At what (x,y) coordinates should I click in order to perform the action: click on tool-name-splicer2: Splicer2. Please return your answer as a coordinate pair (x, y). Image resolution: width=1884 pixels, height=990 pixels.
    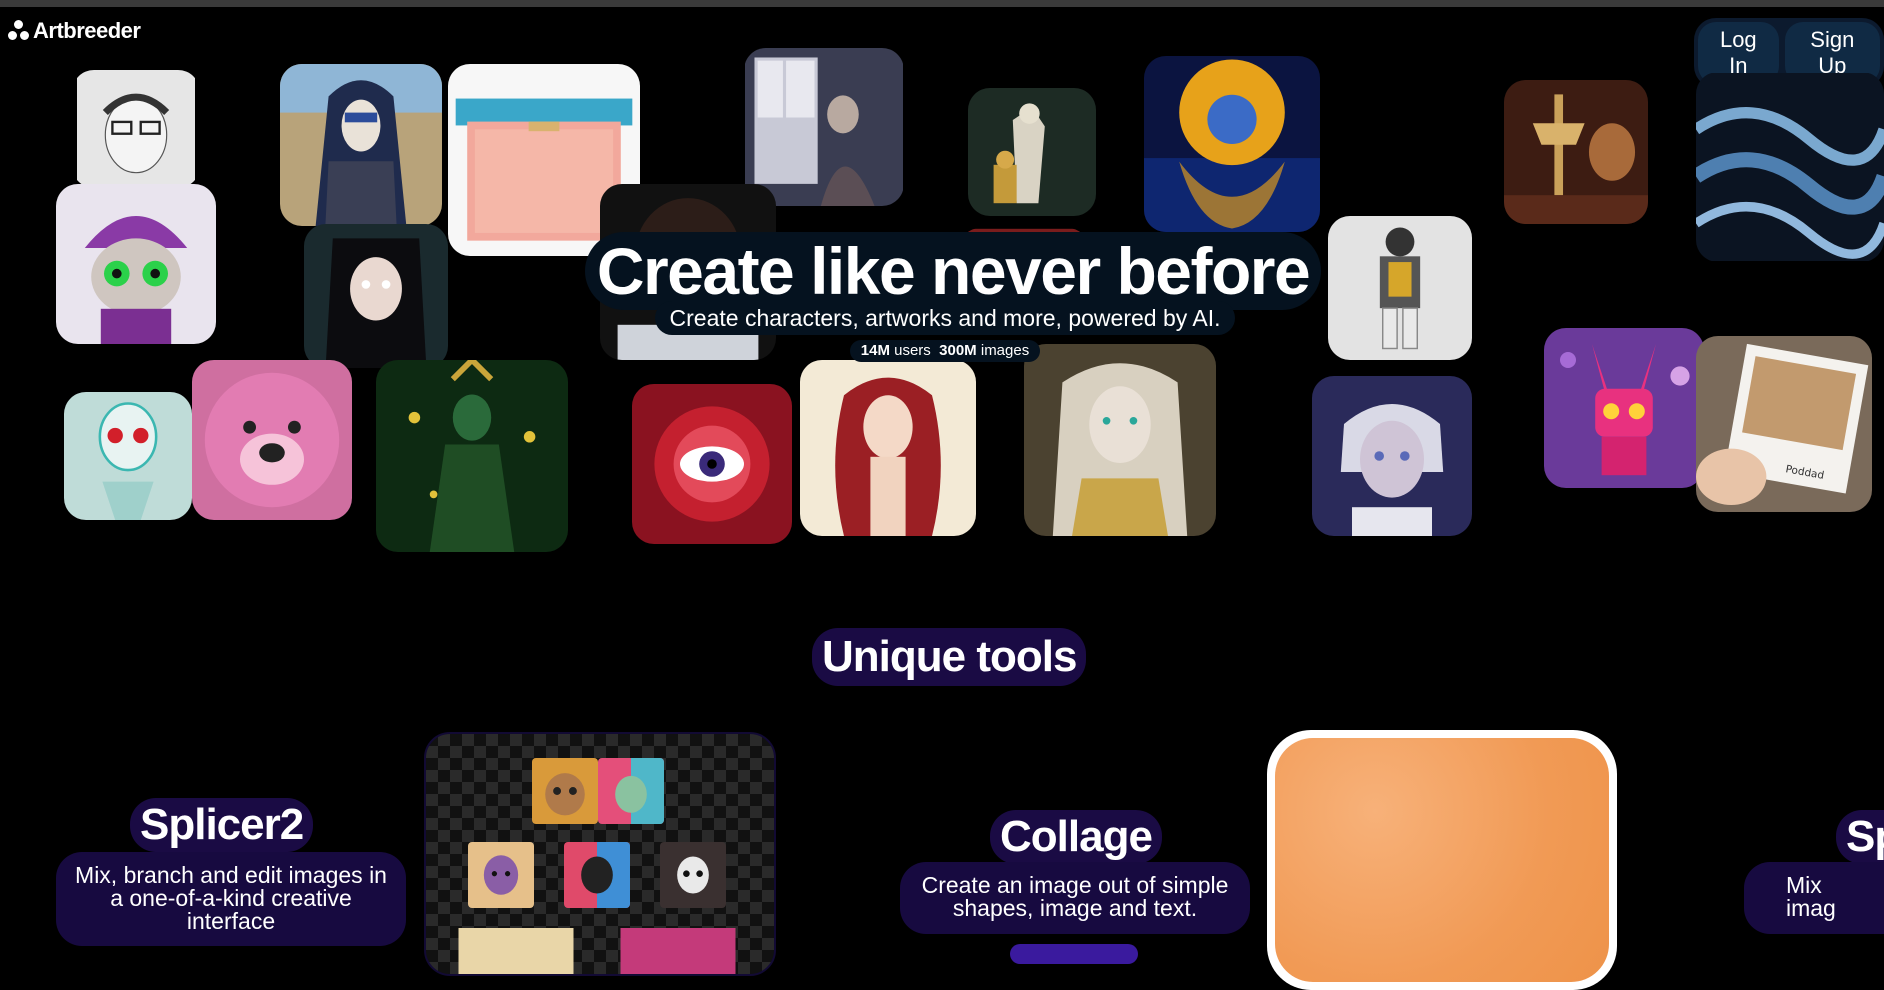
    Looking at the image, I should click on (222, 825).